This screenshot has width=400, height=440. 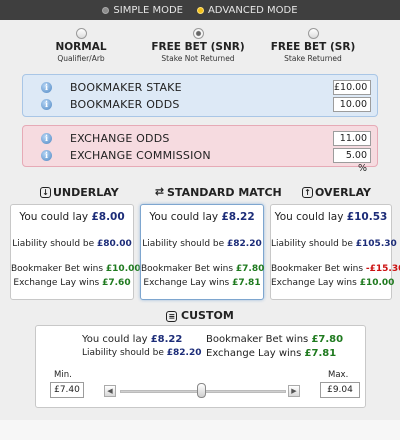 I want to click on lay-line: You could lay £8.22, so click(x=202, y=217).